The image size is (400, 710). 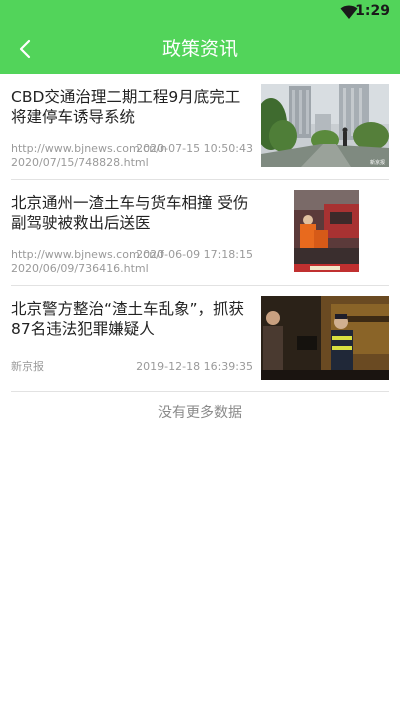 What do you see at coordinates (130, 213) in the screenshot?
I see `news-title: 北京通州一渣土车与货车相撞 受伤副驾驶被救出后送医` at bounding box center [130, 213].